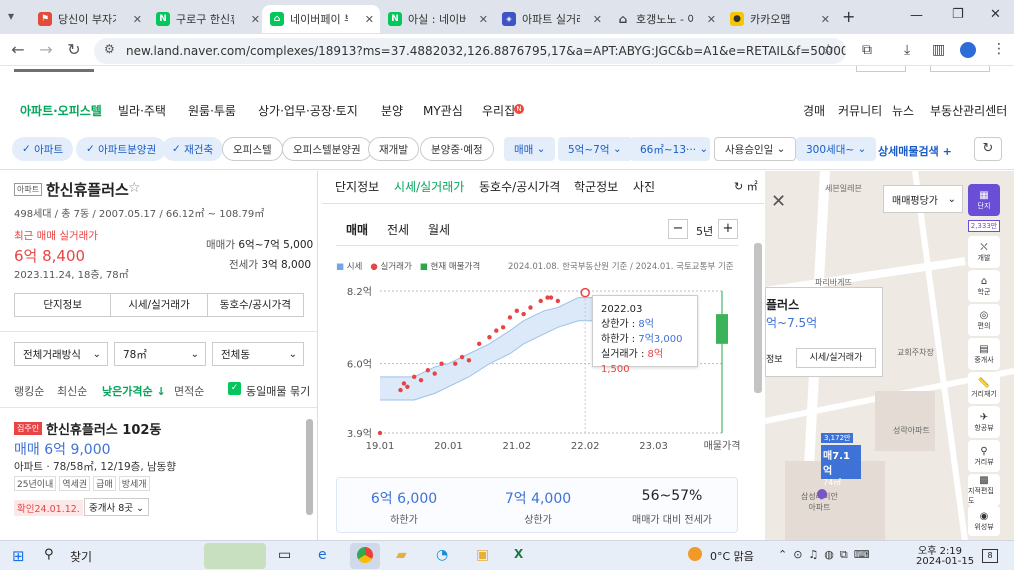  I want to click on extensions-icon: ⧉, so click(867, 50).